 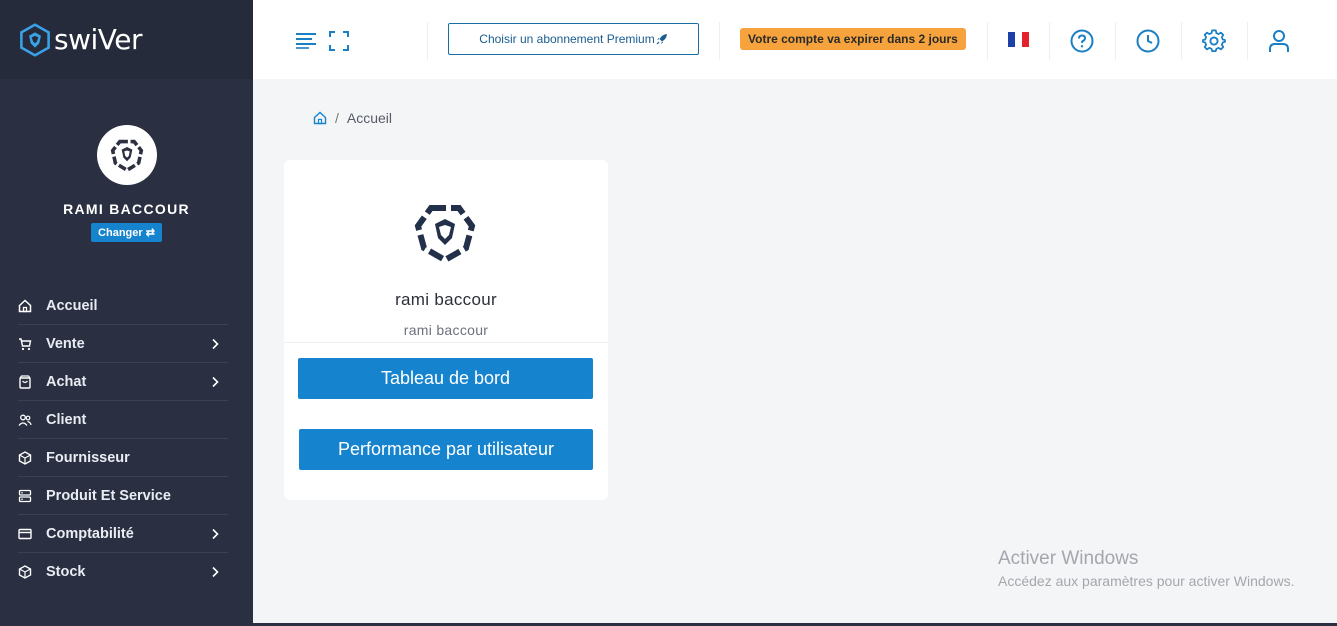 I want to click on profile-block: RAMI BACCOUR Changer ⇄, so click(x=126, y=183).